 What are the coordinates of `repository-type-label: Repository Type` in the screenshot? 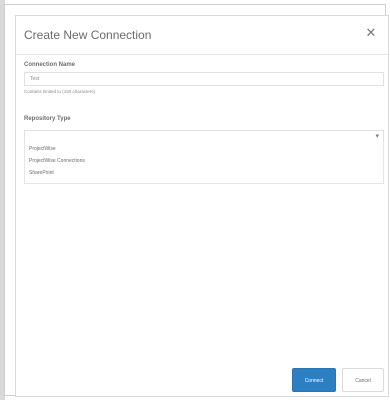 It's located at (47, 119).